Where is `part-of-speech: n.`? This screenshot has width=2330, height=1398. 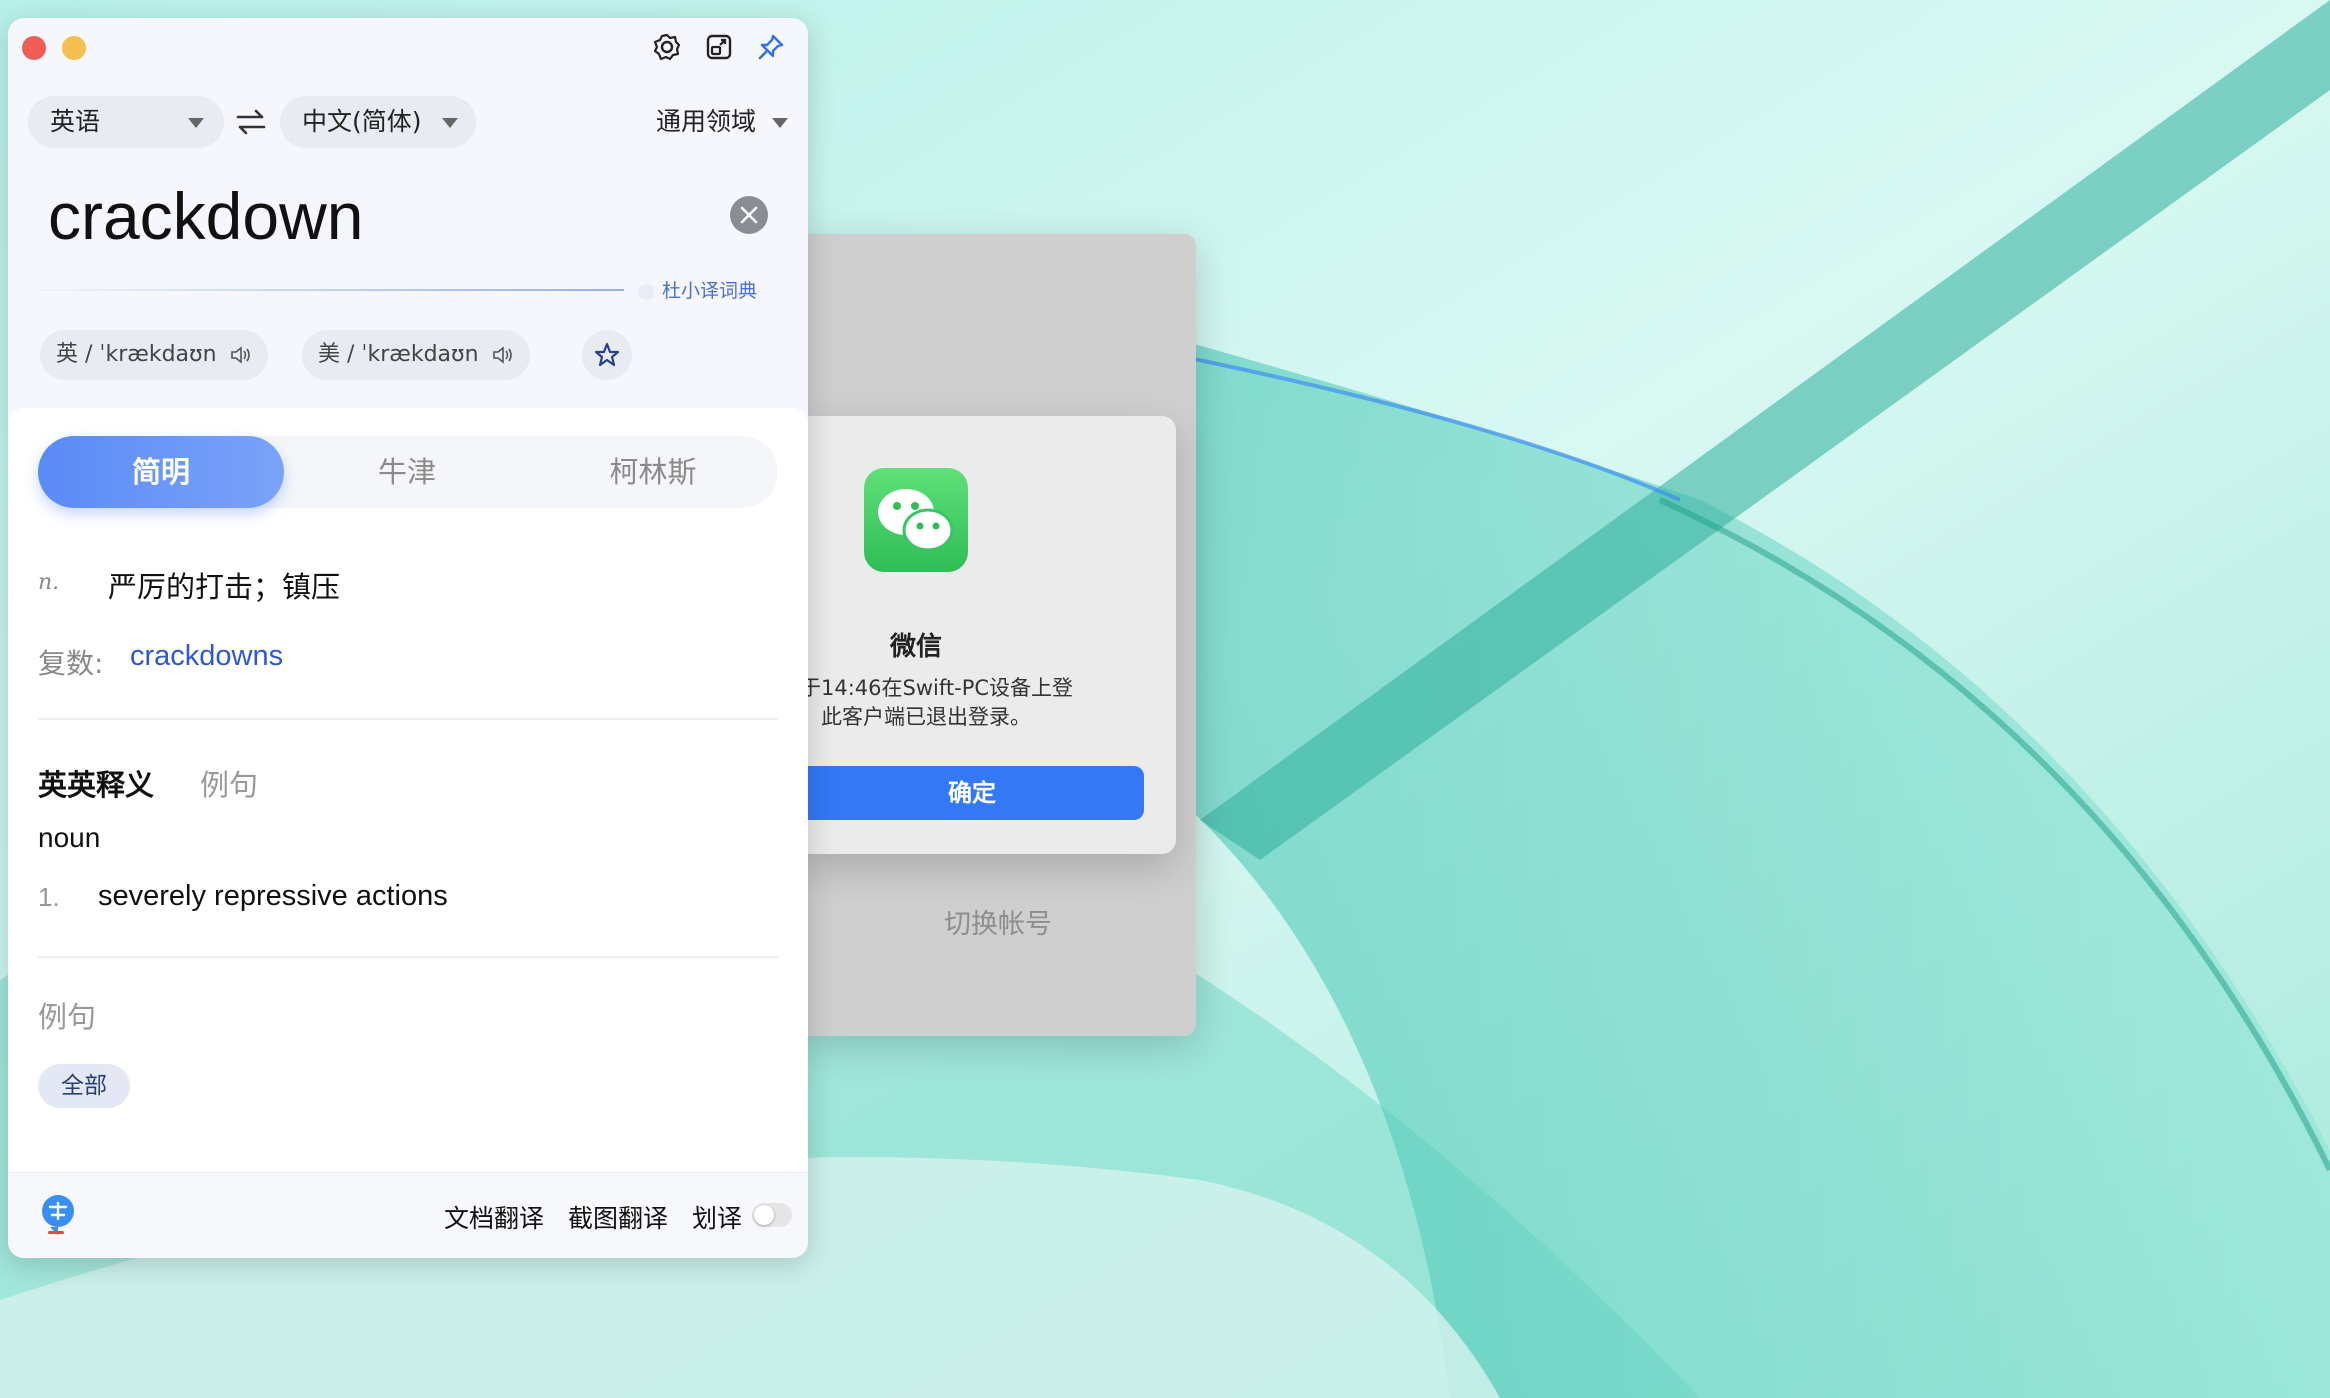 part-of-speech: n. is located at coordinates (49, 582).